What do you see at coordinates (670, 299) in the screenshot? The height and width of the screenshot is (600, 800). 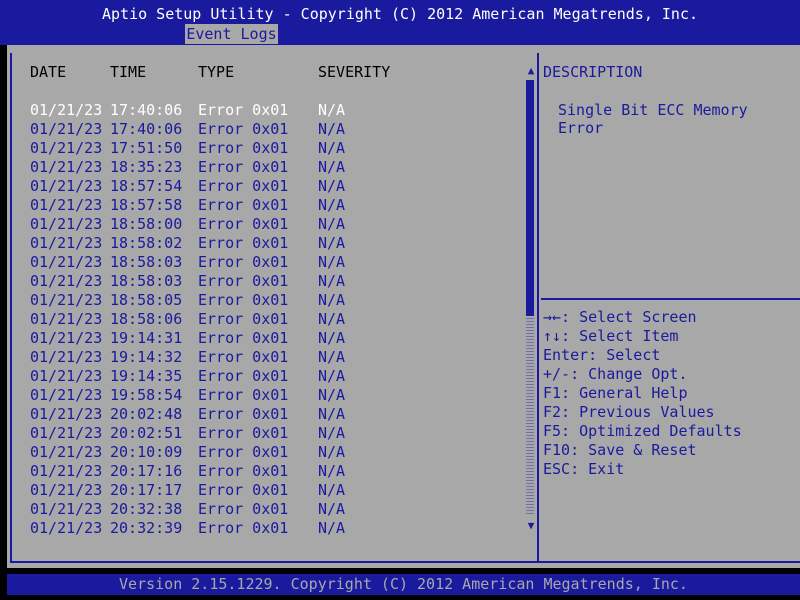 I see `help-divider` at bounding box center [670, 299].